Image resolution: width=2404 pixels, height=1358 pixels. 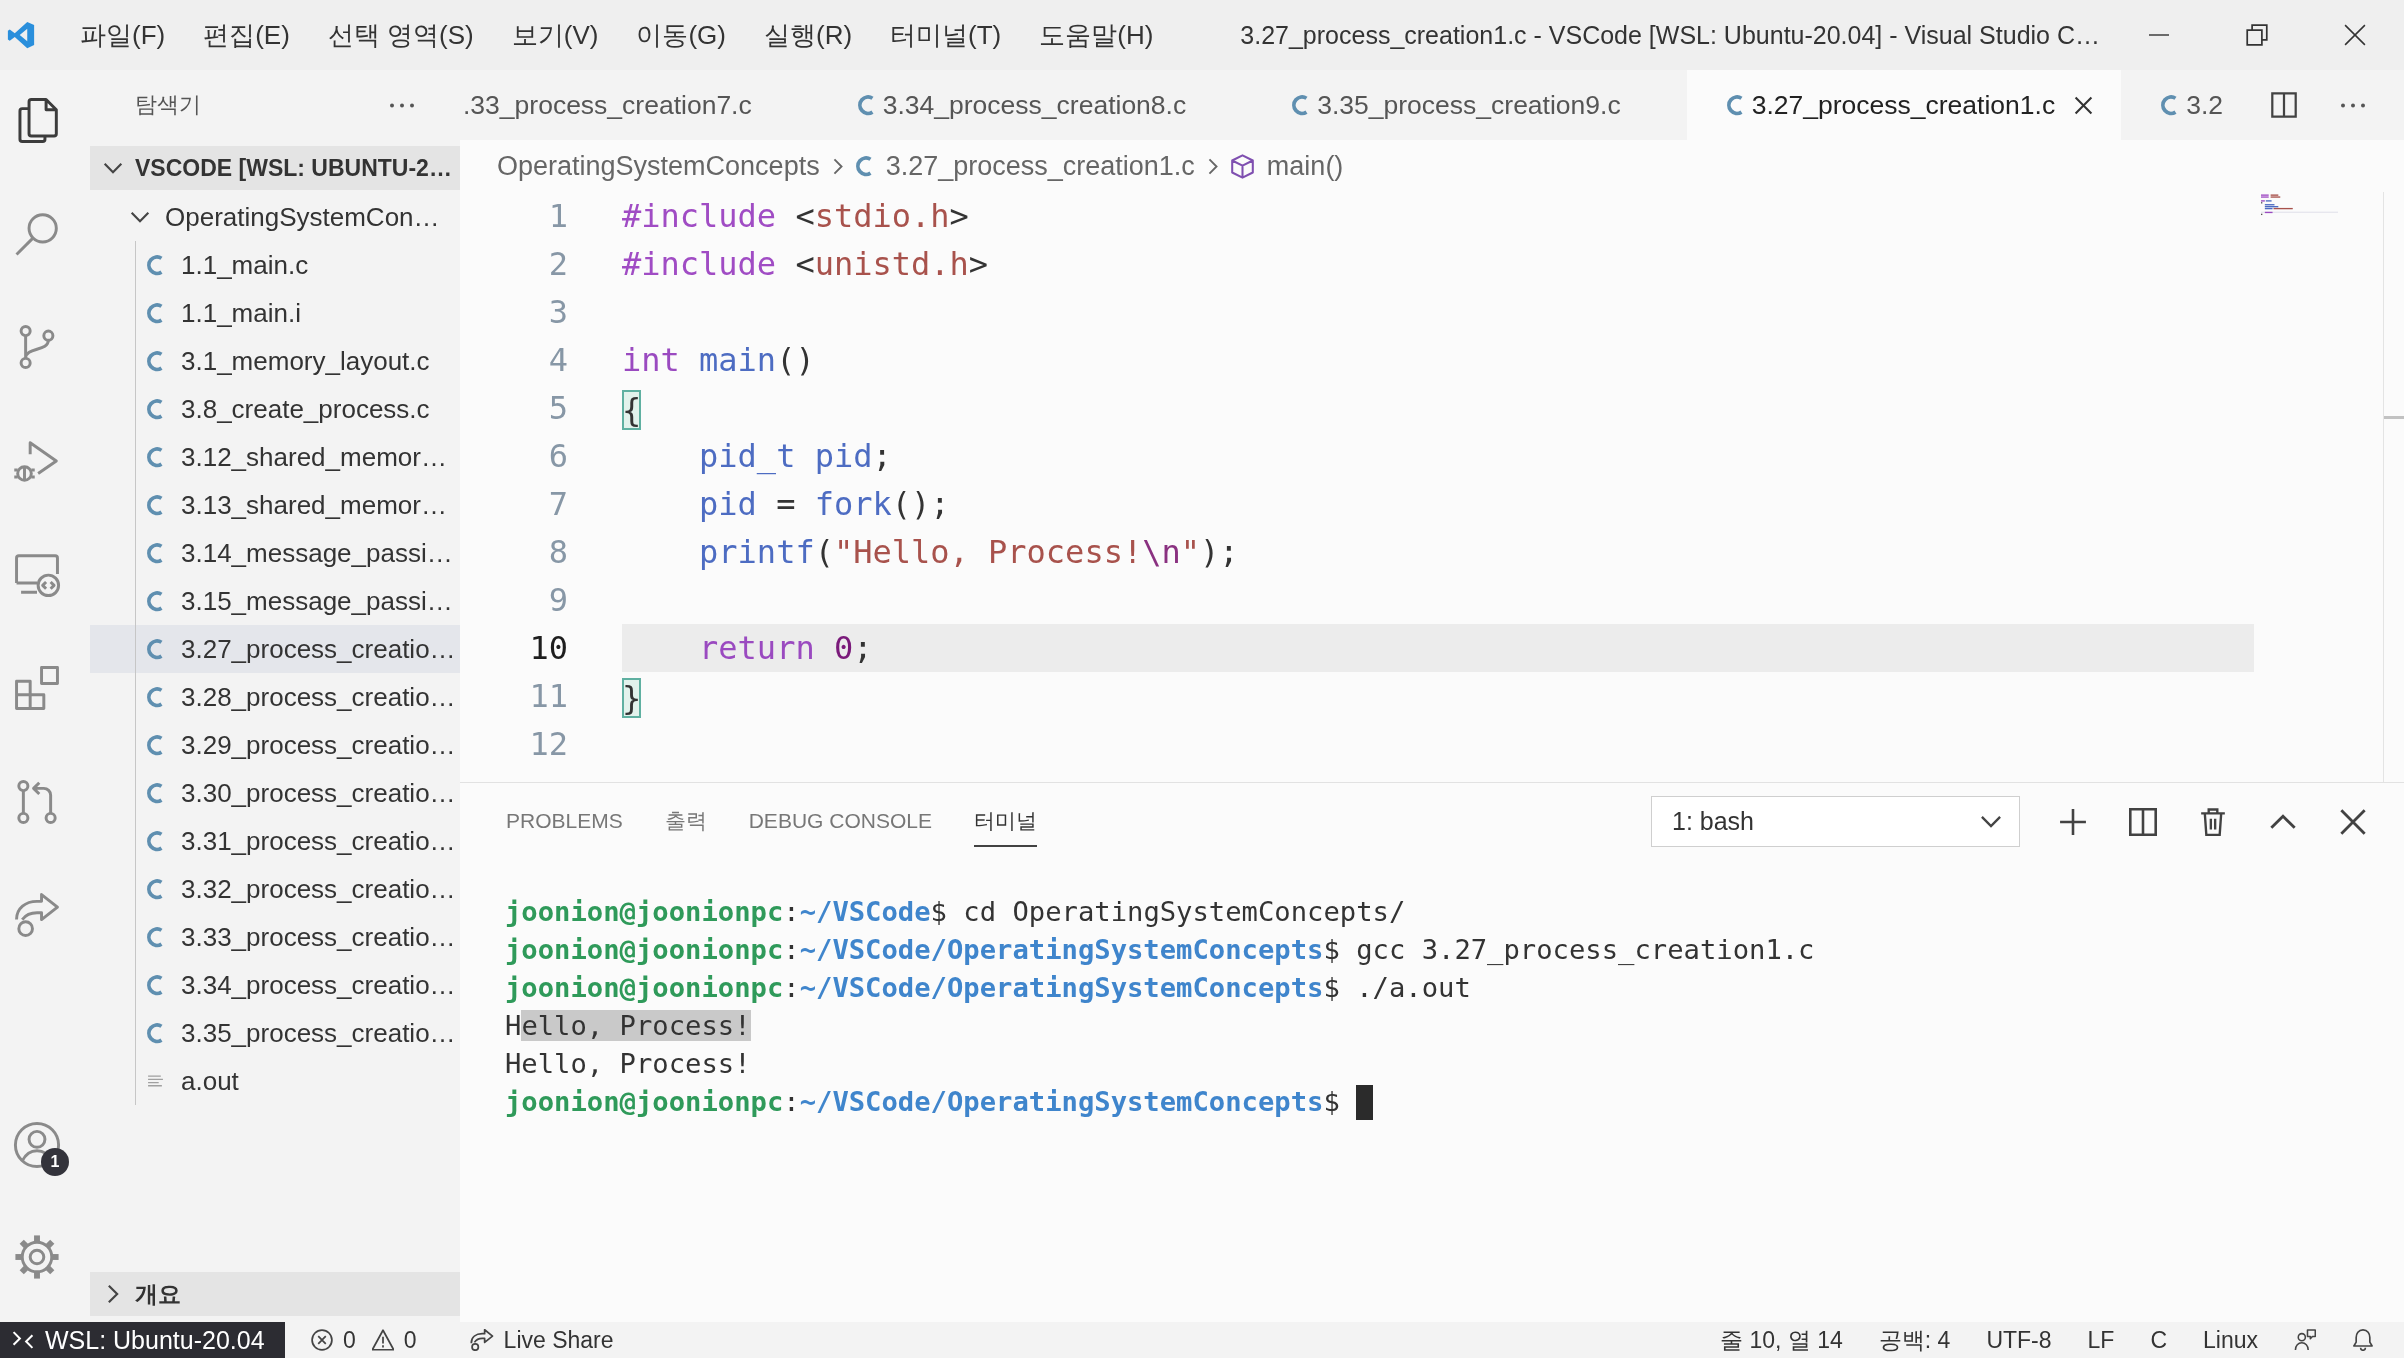 What do you see at coordinates (123, 35) in the screenshot?
I see `menu-item: 파일(F)` at bounding box center [123, 35].